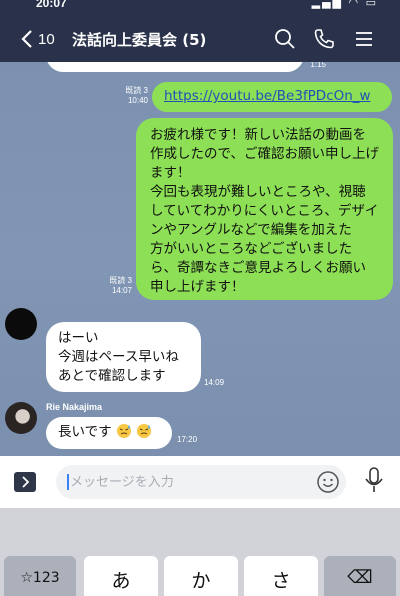  I want to click on plus-icon, so click(26, 482).